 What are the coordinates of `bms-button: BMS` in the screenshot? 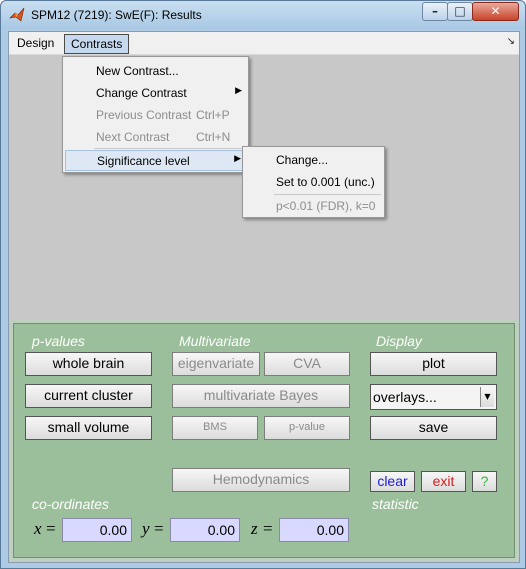 It's located at (215, 428).